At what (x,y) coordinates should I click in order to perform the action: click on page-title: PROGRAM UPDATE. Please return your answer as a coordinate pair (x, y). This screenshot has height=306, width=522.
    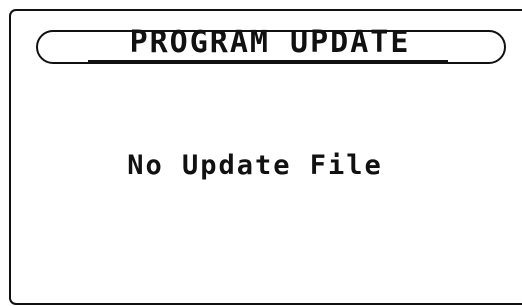
    Looking at the image, I should click on (270, 42).